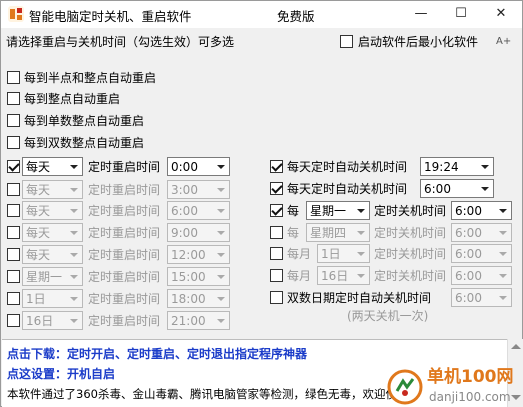 Image resolution: width=523 pixels, height=407 pixels. What do you see at coordinates (359, 298) in the screenshot?
I see `odd-even-shutdown-label: 双数日期定时自动关机时间` at bounding box center [359, 298].